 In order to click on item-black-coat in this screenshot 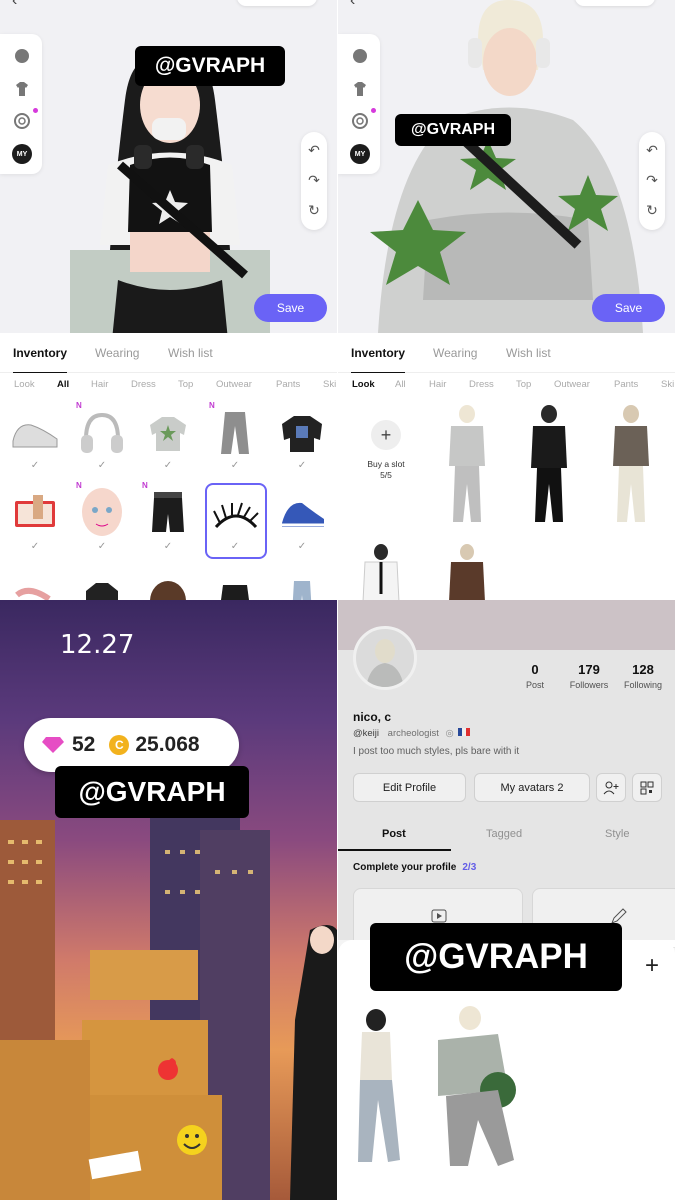, I will do `click(102, 582)`.